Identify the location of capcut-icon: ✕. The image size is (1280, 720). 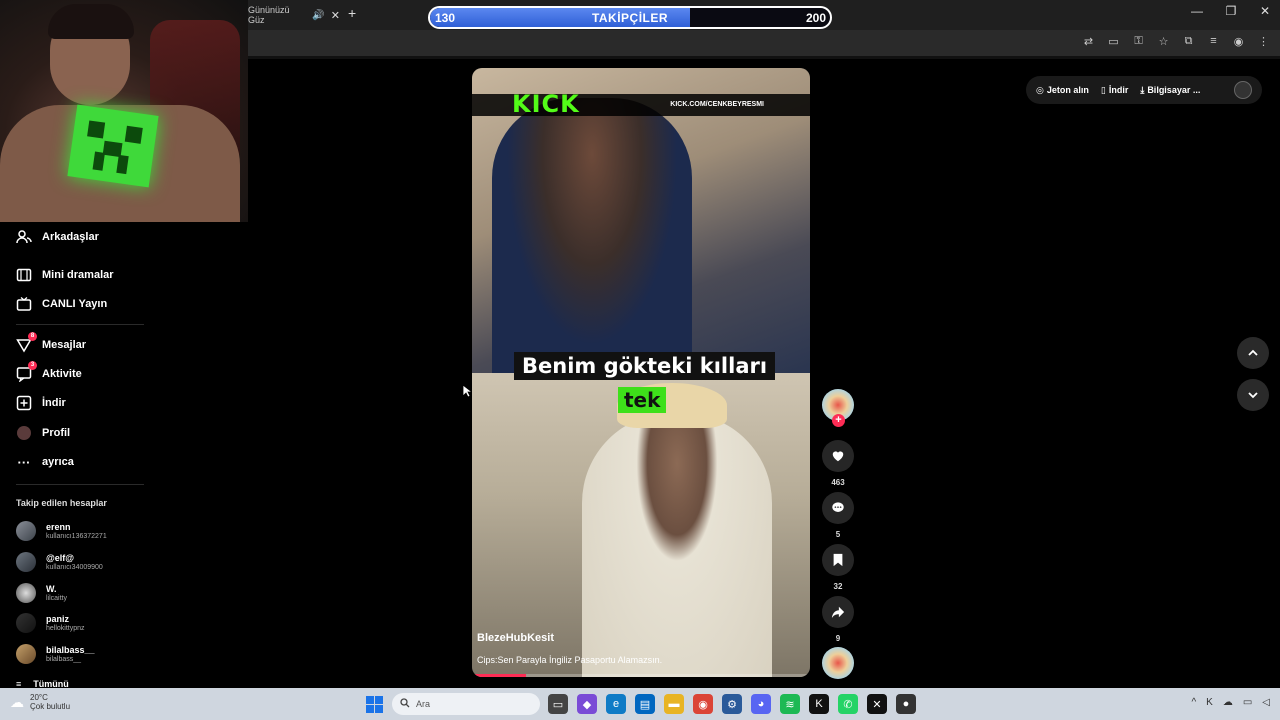
(877, 704).